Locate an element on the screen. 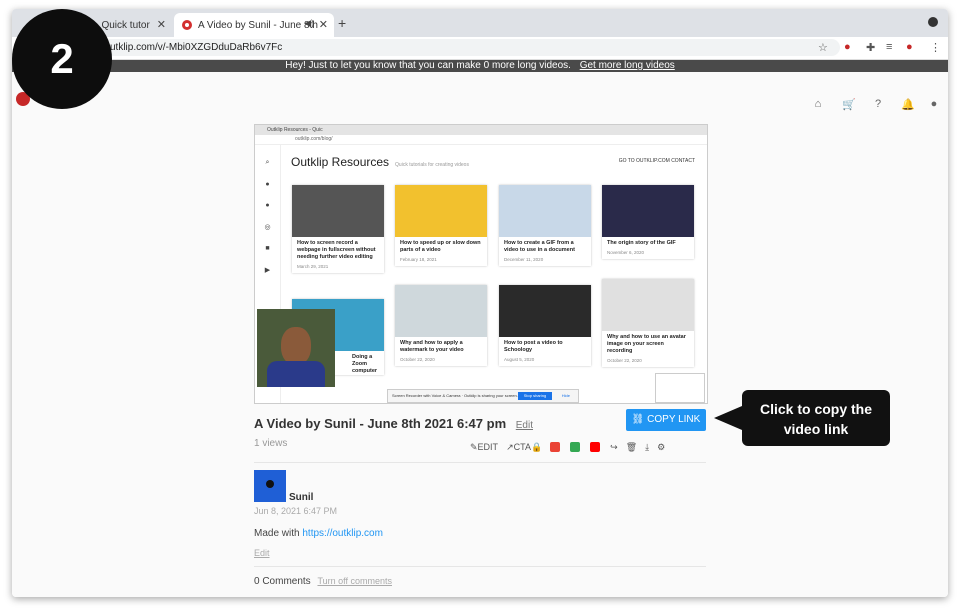  gmail-icon is located at coordinates (556, 447).